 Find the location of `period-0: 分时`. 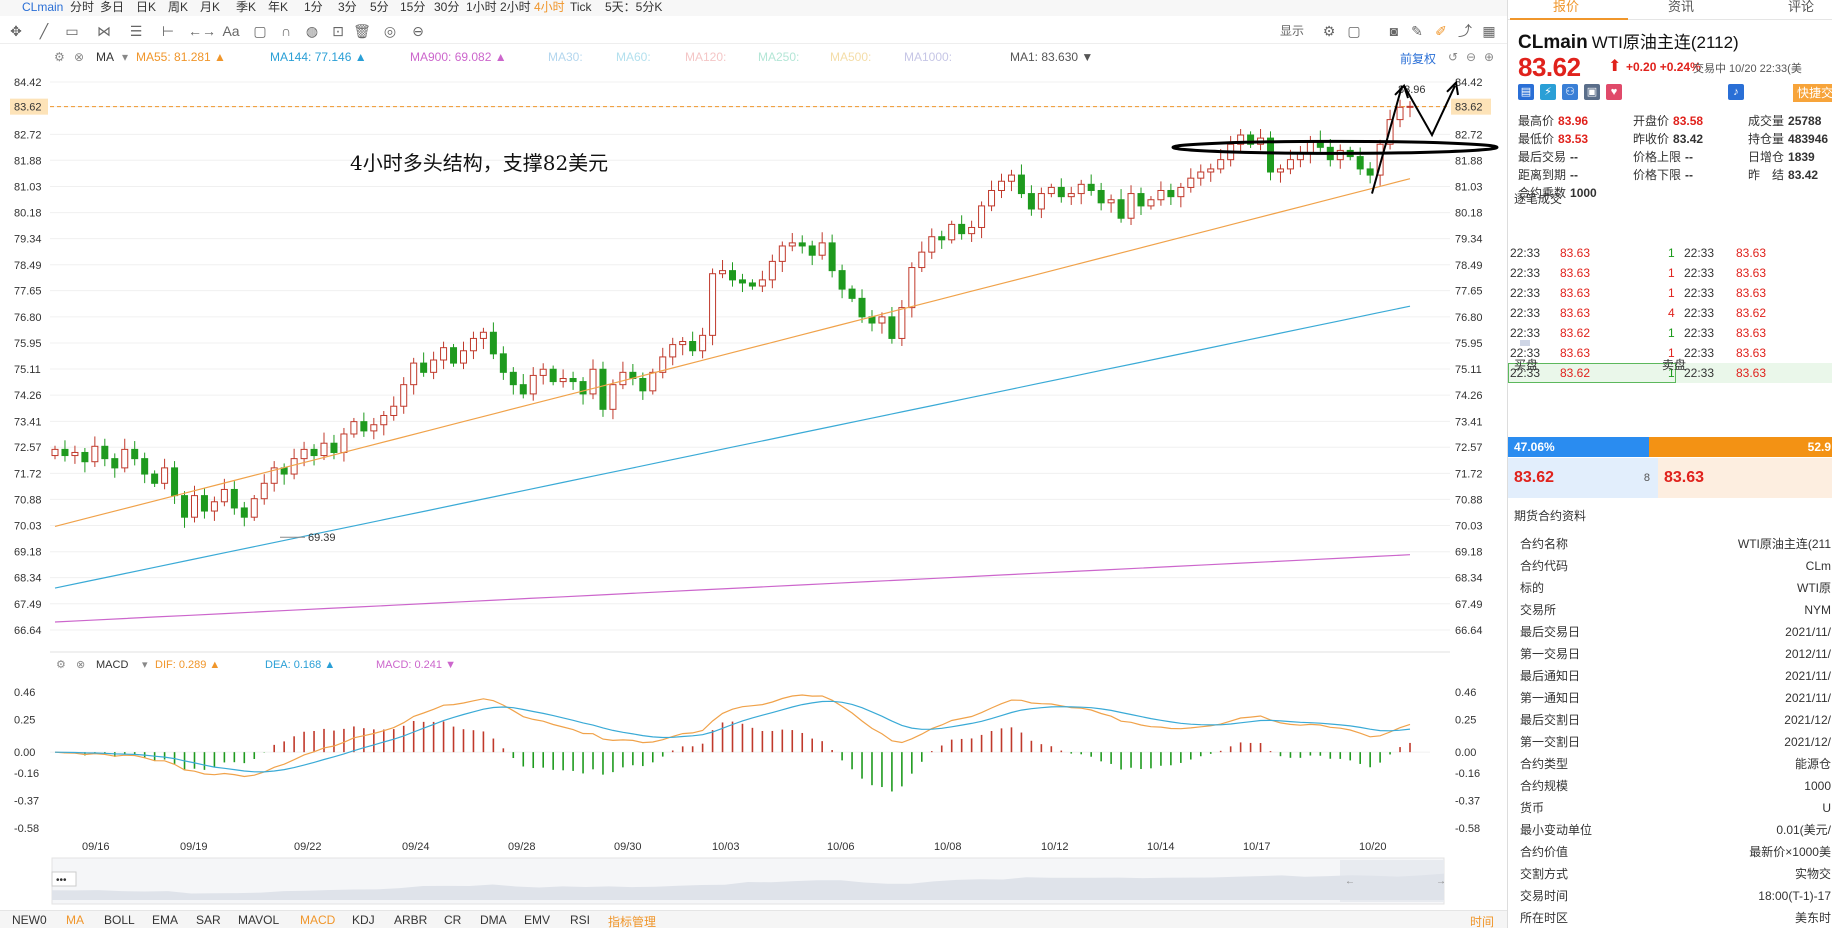

period-0: 分时 is located at coordinates (82, 7).